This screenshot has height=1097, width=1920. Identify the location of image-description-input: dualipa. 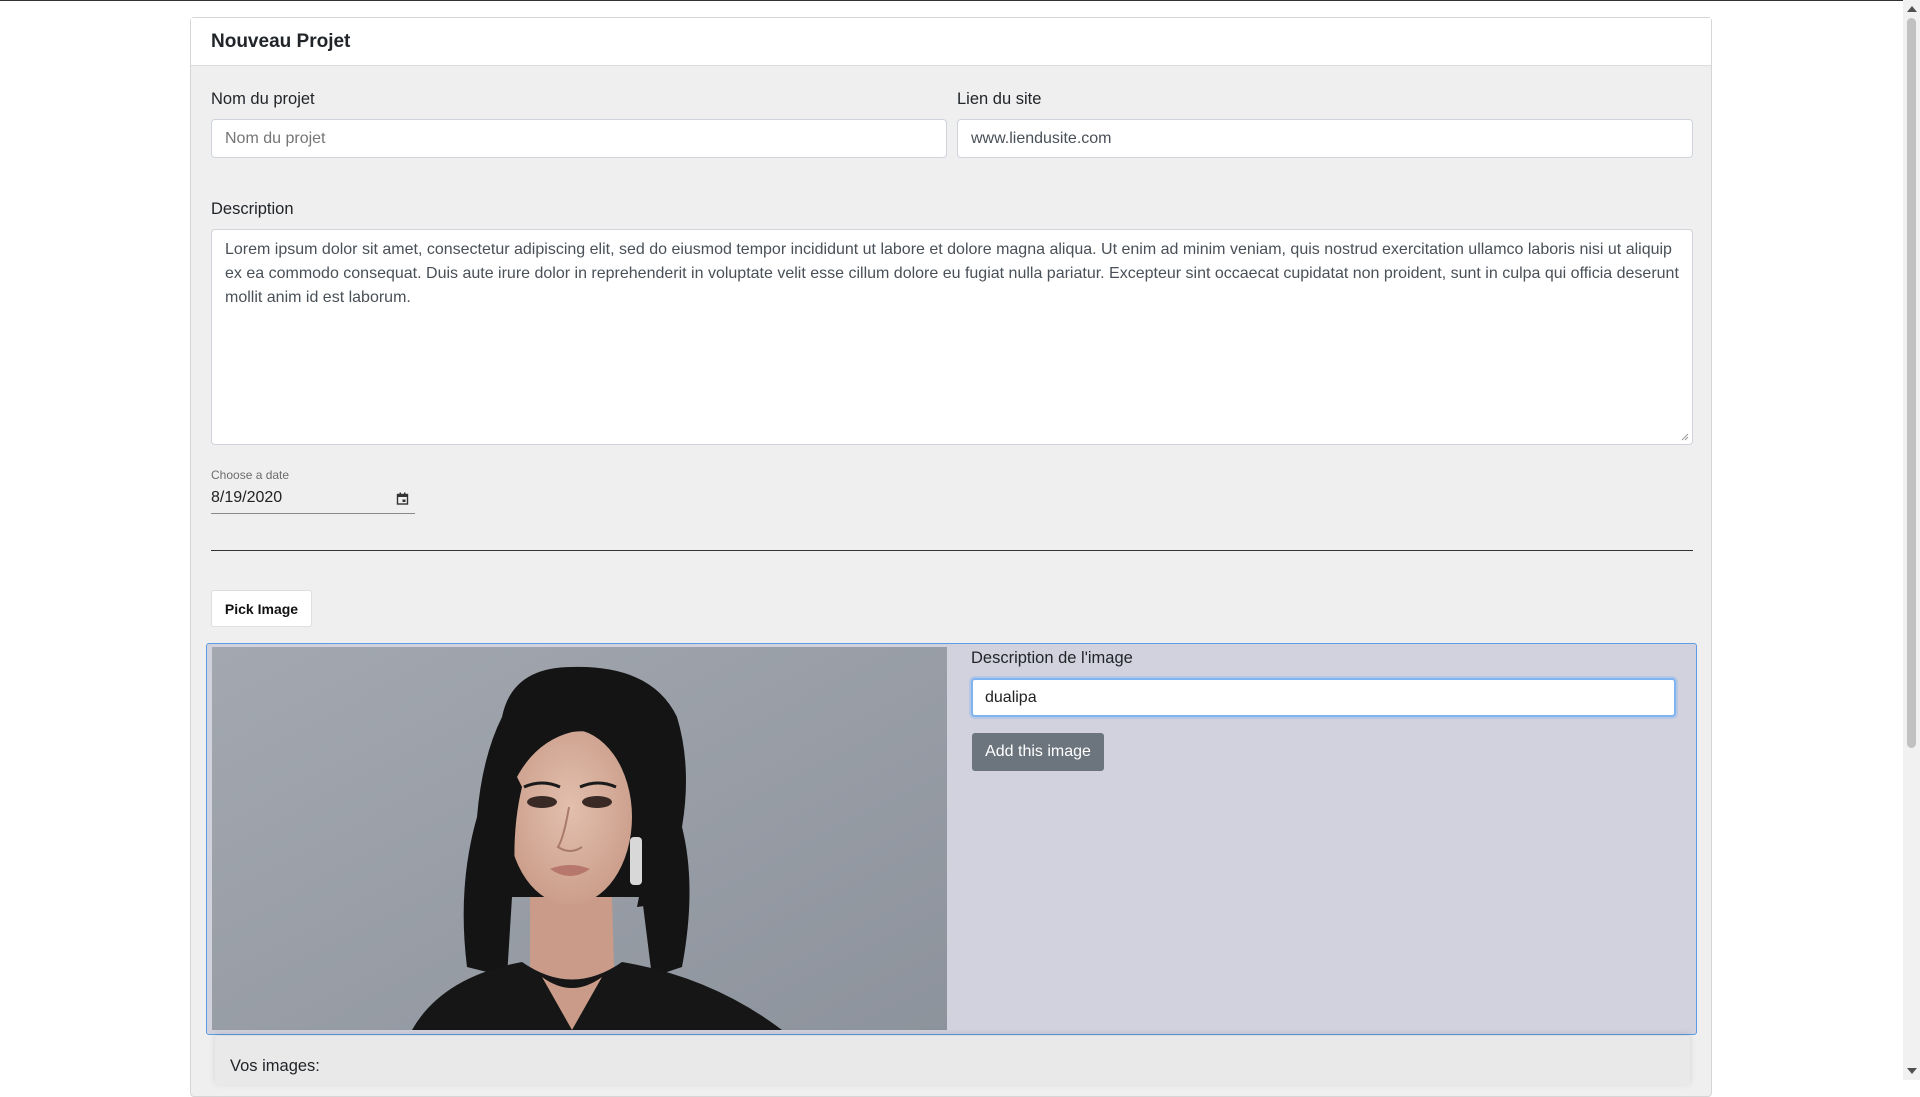
(1323, 697).